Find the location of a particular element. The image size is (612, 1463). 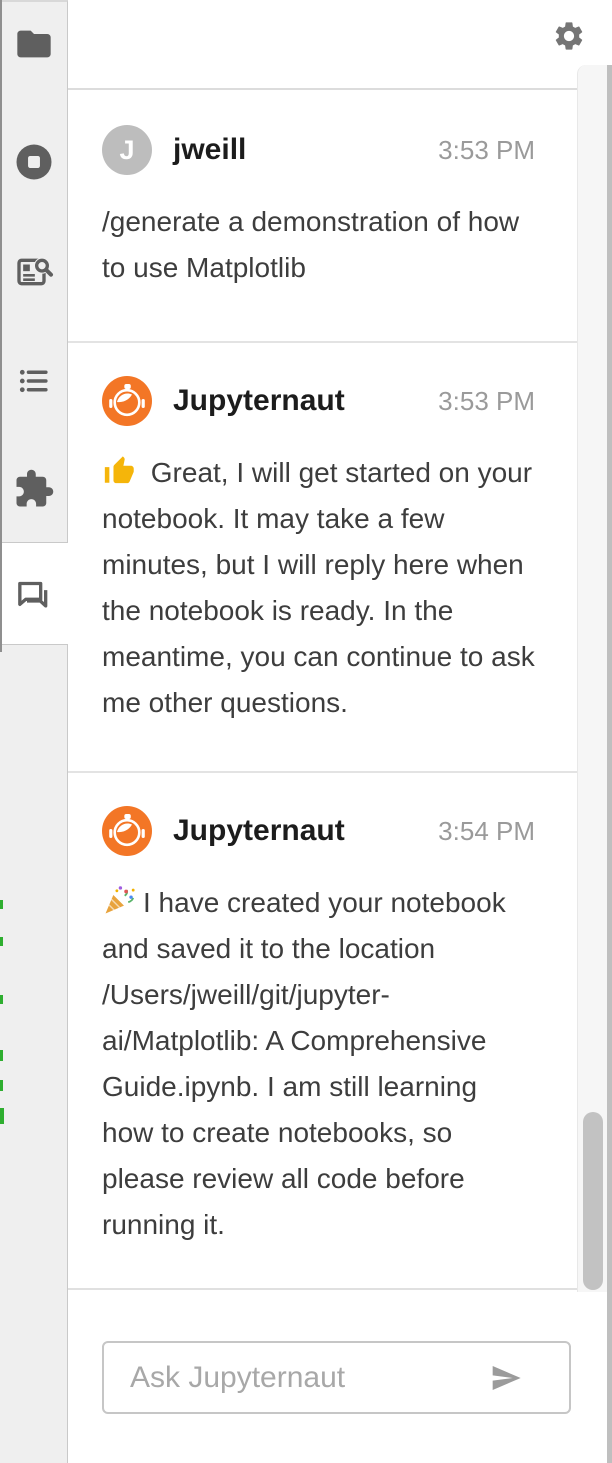

avatar-letter: J is located at coordinates (127, 149).